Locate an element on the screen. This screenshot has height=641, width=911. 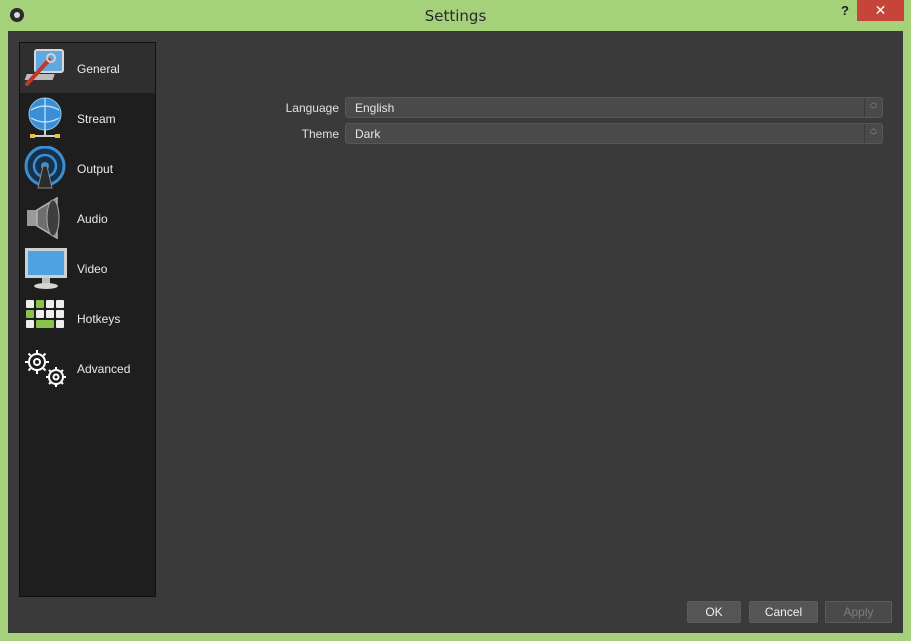
sidebar-item-stream: Stream is located at coordinates (87, 118).